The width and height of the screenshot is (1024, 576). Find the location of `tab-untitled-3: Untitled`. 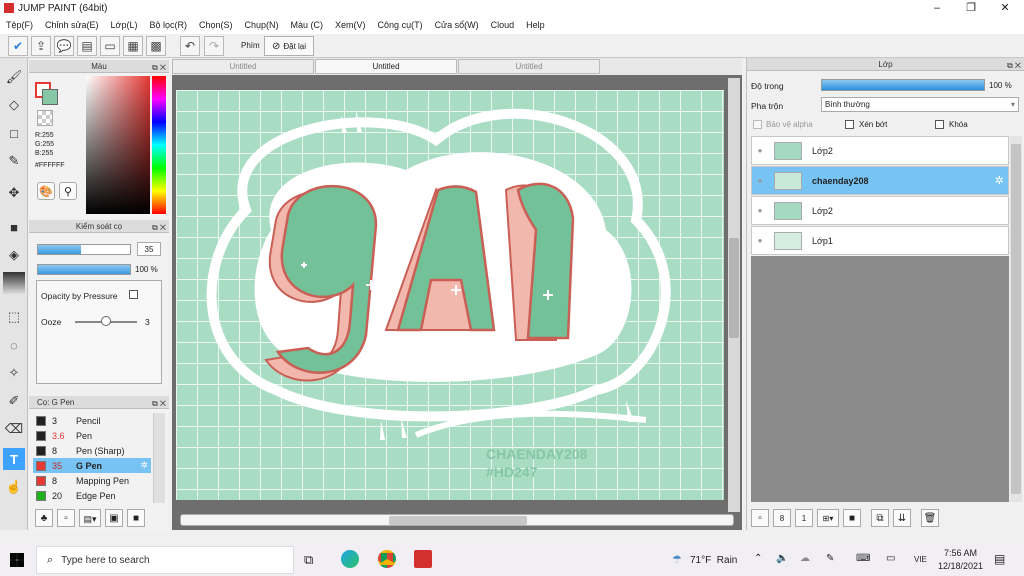

tab-untitled-3: Untitled is located at coordinates (529, 66).